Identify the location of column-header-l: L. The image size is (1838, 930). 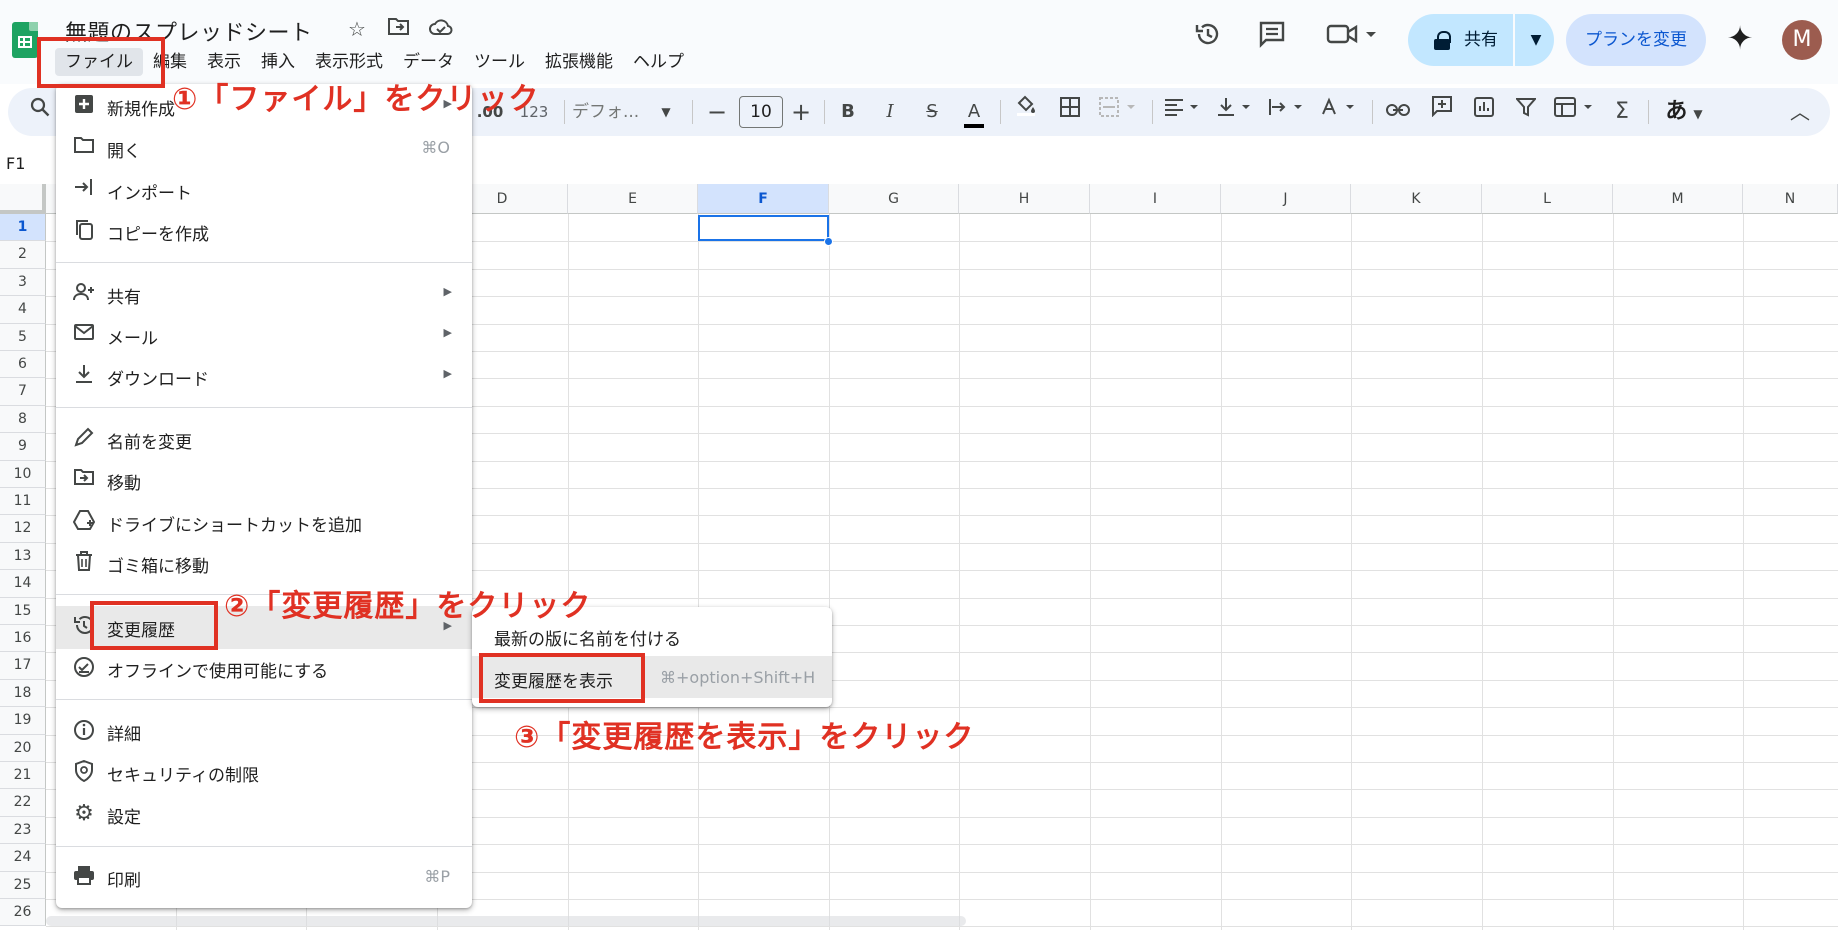
(1547, 199).